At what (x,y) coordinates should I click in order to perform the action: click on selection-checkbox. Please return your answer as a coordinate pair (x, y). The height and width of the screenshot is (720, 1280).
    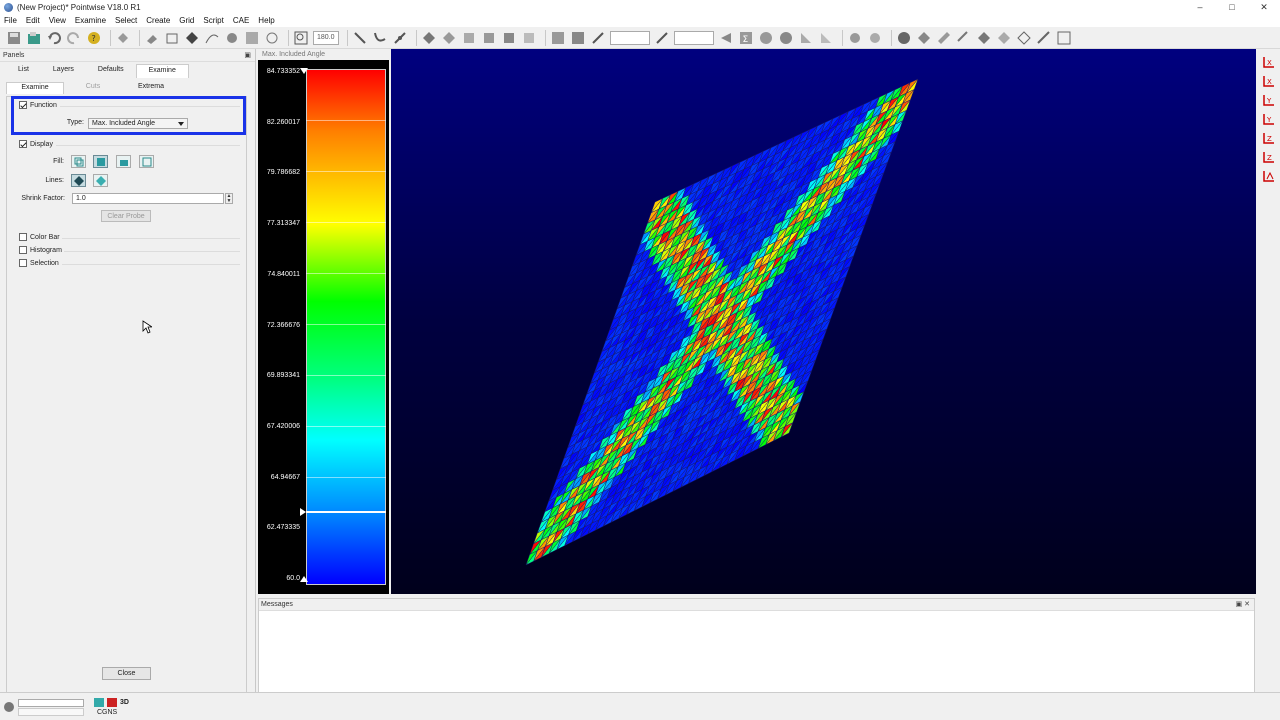
    Looking at the image, I should click on (23, 263).